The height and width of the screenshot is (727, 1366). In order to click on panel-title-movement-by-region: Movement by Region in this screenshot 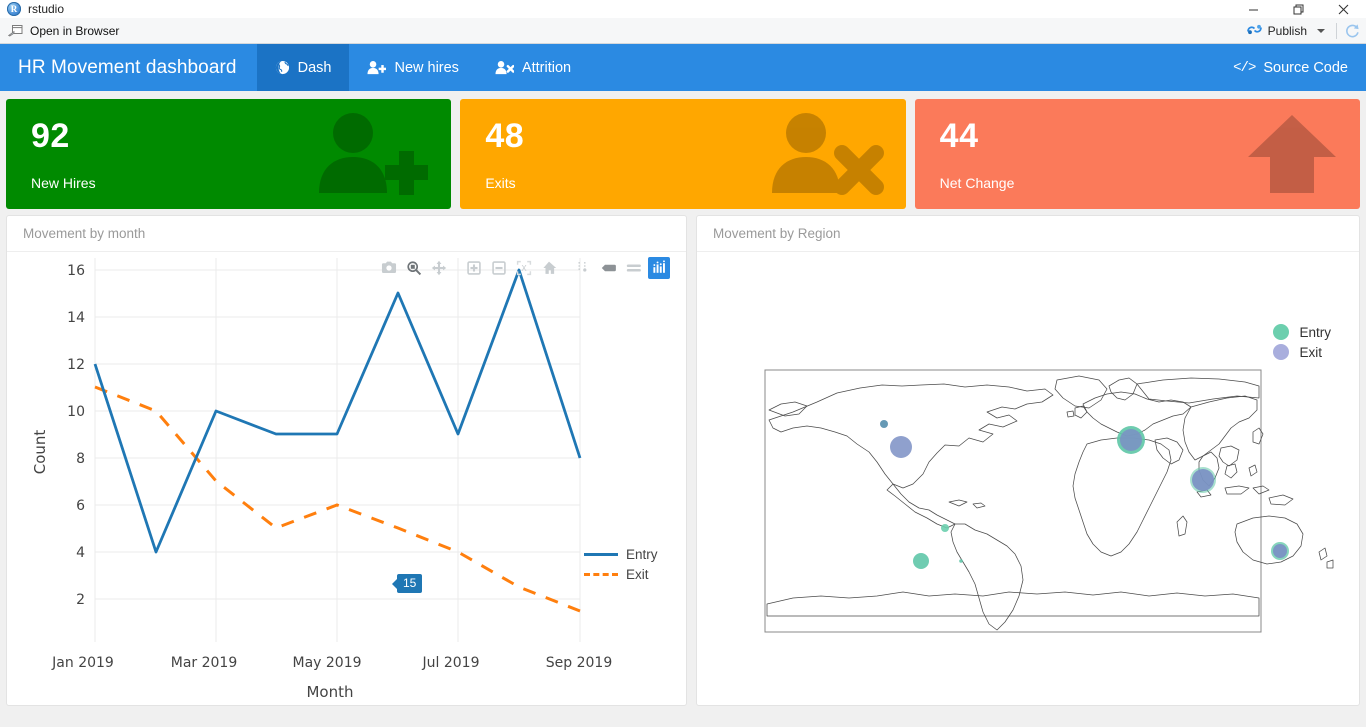, I will do `click(777, 233)`.